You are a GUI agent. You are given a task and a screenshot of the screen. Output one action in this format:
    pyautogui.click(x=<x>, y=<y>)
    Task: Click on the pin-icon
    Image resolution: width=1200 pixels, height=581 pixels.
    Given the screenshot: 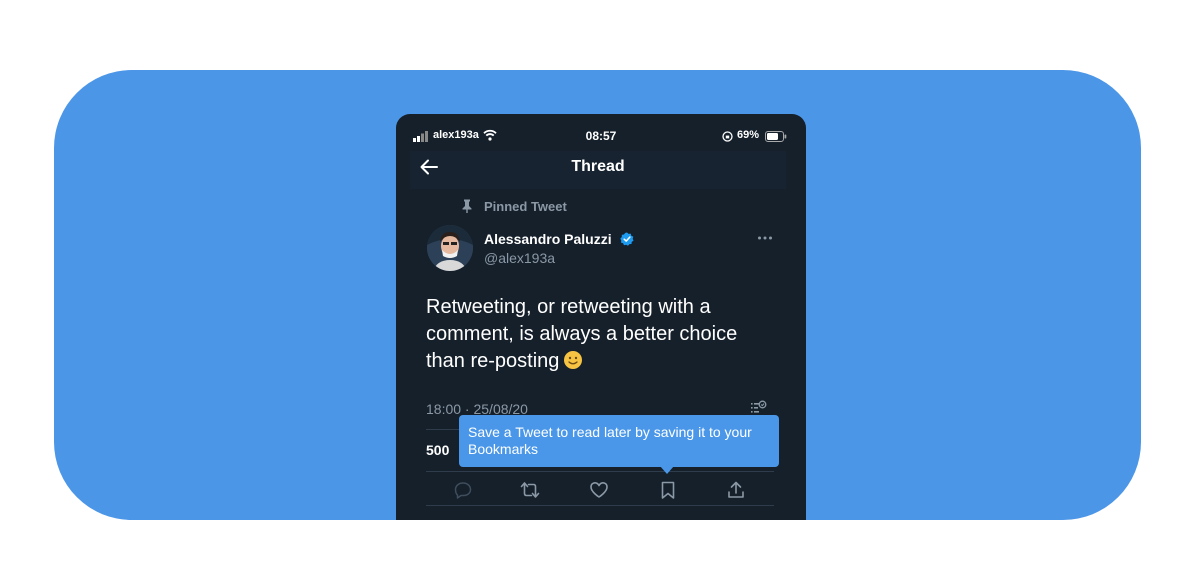 What is the action you would take?
    pyautogui.click(x=467, y=206)
    